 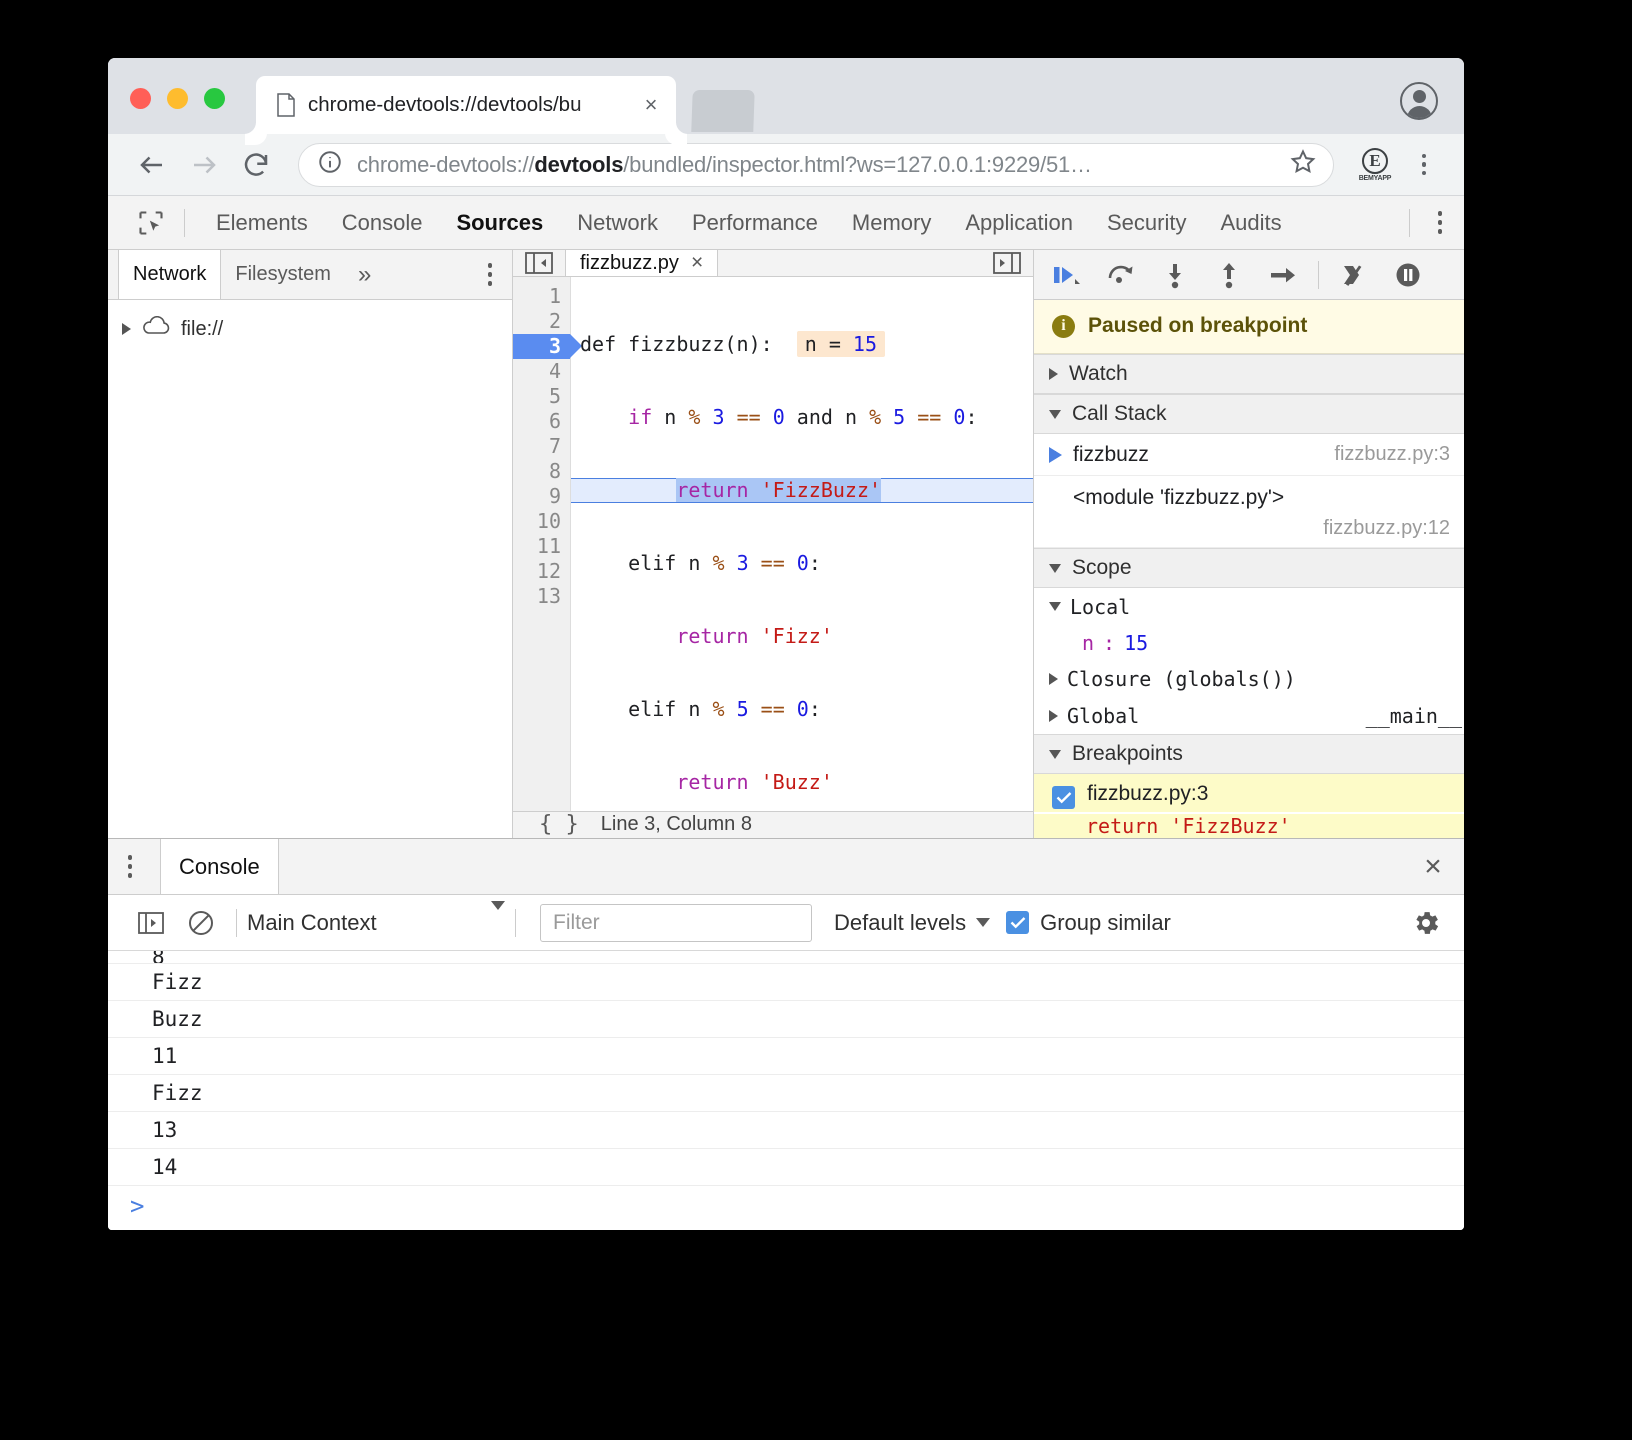 What do you see at coordinates (541, 521) in the screenshot?
I see `line-number: 10` at bounding box center [541, 521].